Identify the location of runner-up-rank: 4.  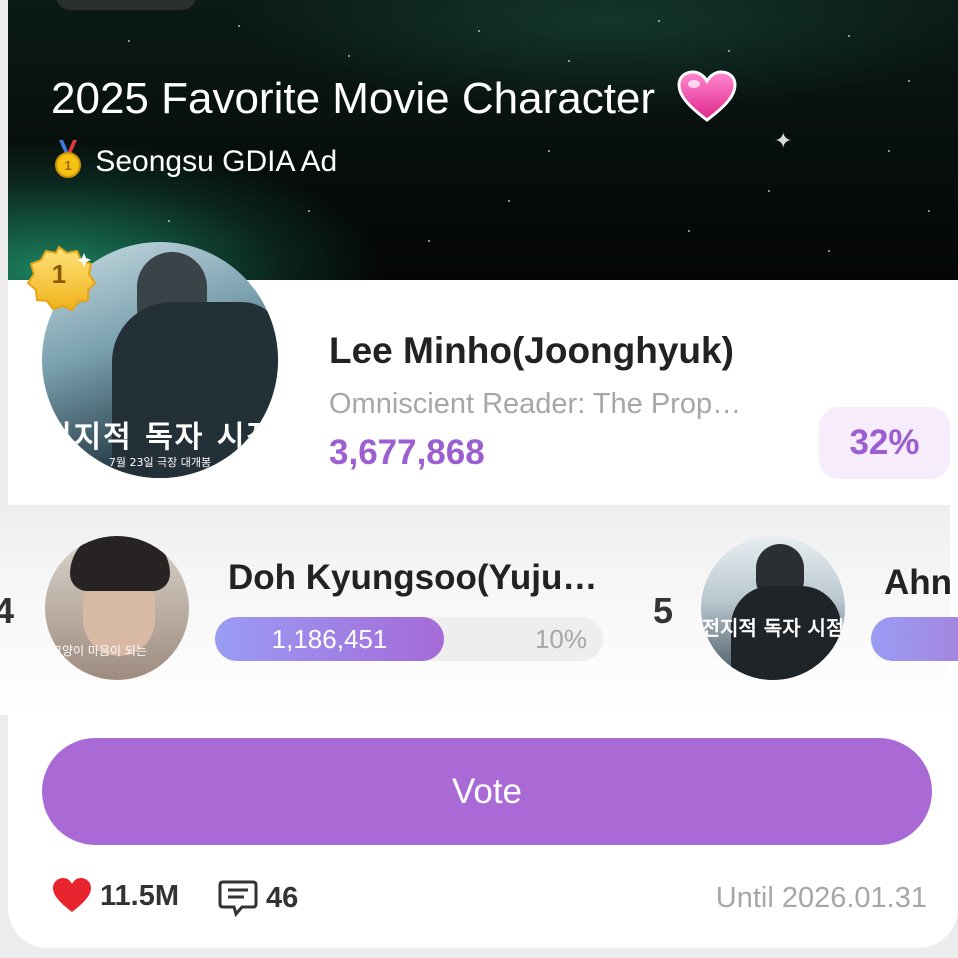
(7, 610).